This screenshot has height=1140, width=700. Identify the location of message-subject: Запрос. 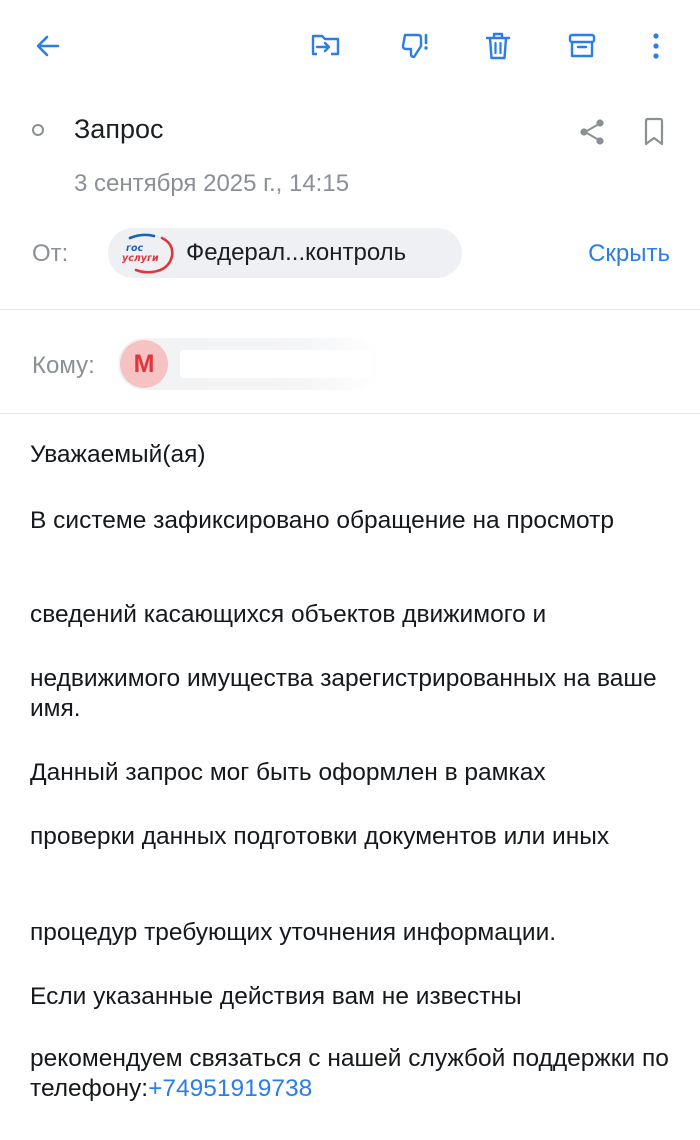
(119, 129).